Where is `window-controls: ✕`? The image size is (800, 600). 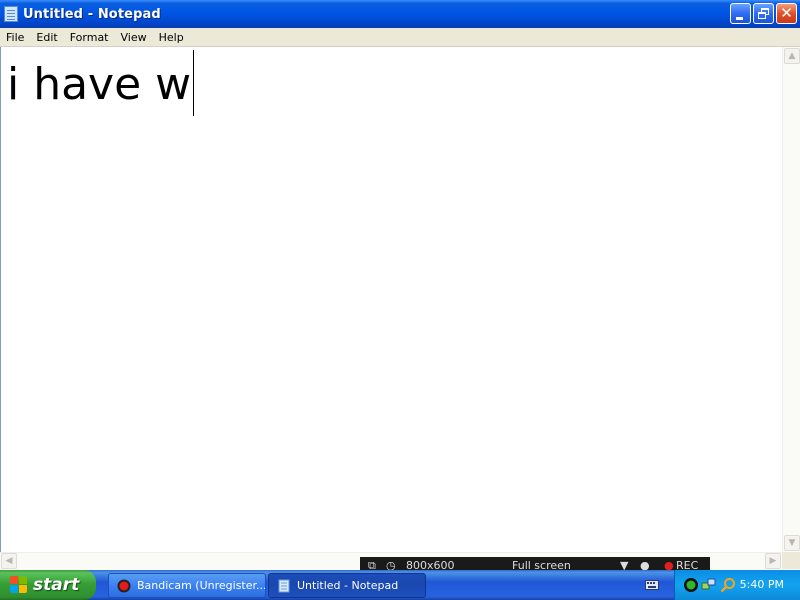 window-controls: ✕ is located at coordinates (763, 13).